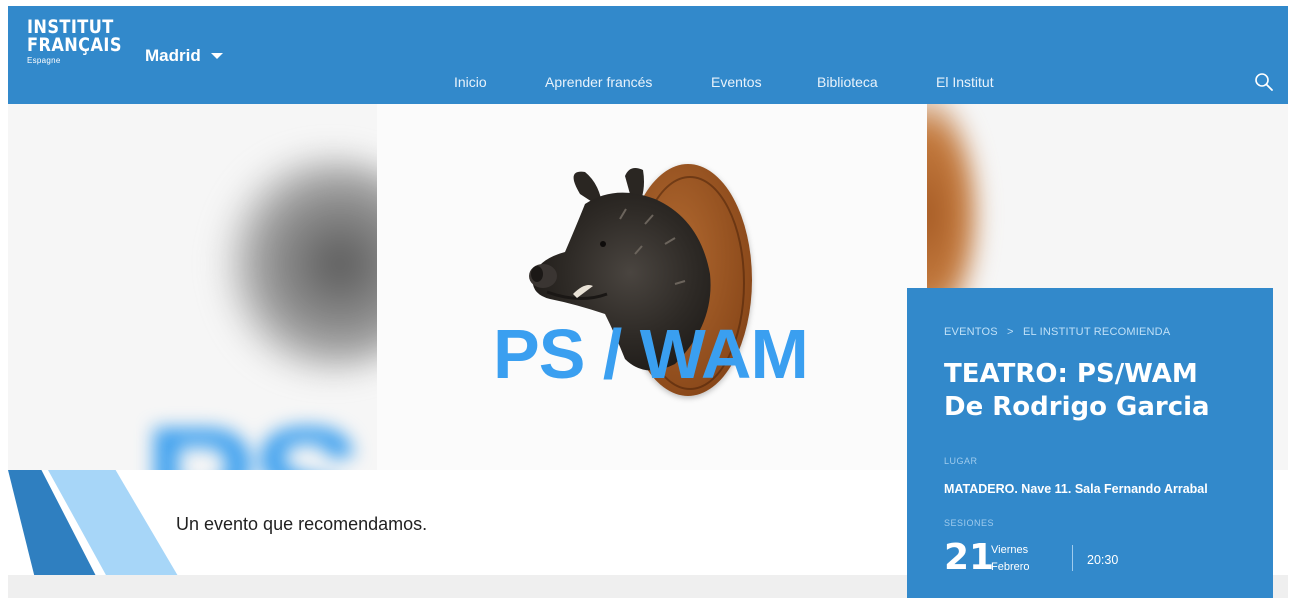  I want to click on nav-item-aprender-frances: Aprender francés, so click(598, 82).